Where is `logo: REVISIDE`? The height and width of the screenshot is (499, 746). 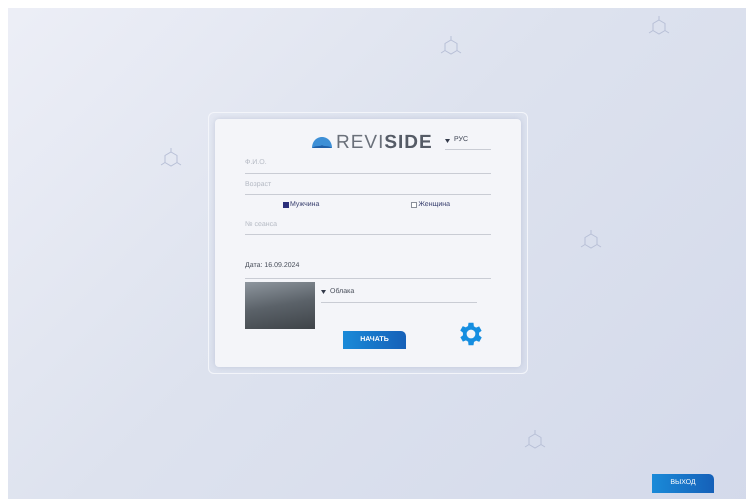
logo: REVISIDE is located at coordinates (372, 142).